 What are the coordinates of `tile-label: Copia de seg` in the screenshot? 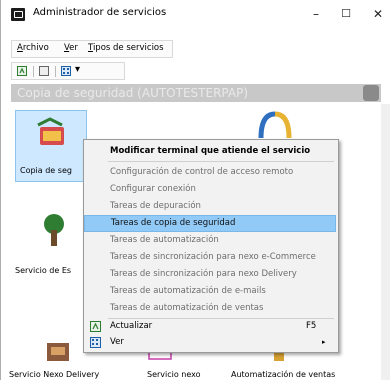 It's located at (46, 170).